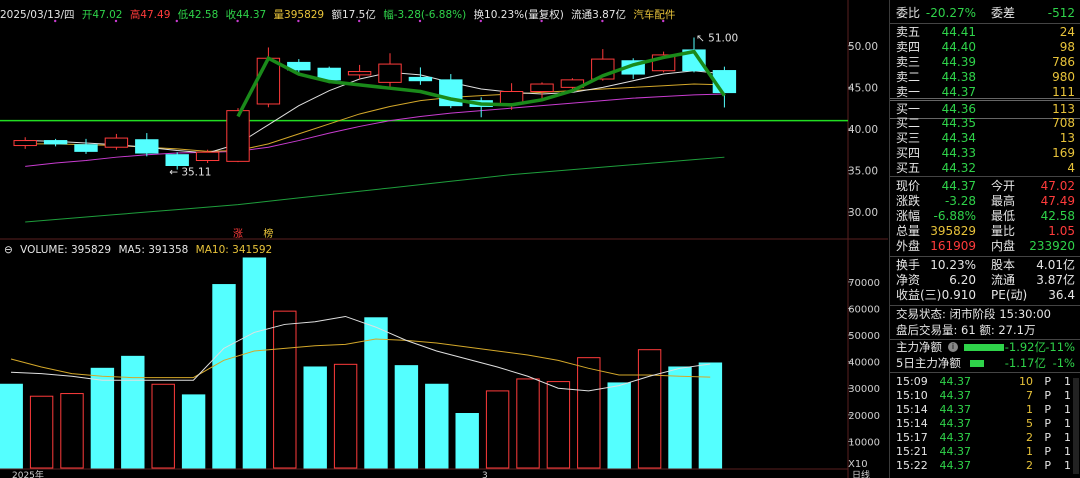  What do you see at coordinates (864, 389) in the screenshot?
I see `volume-tick-label: 30000` at bounding box center [864, 389].